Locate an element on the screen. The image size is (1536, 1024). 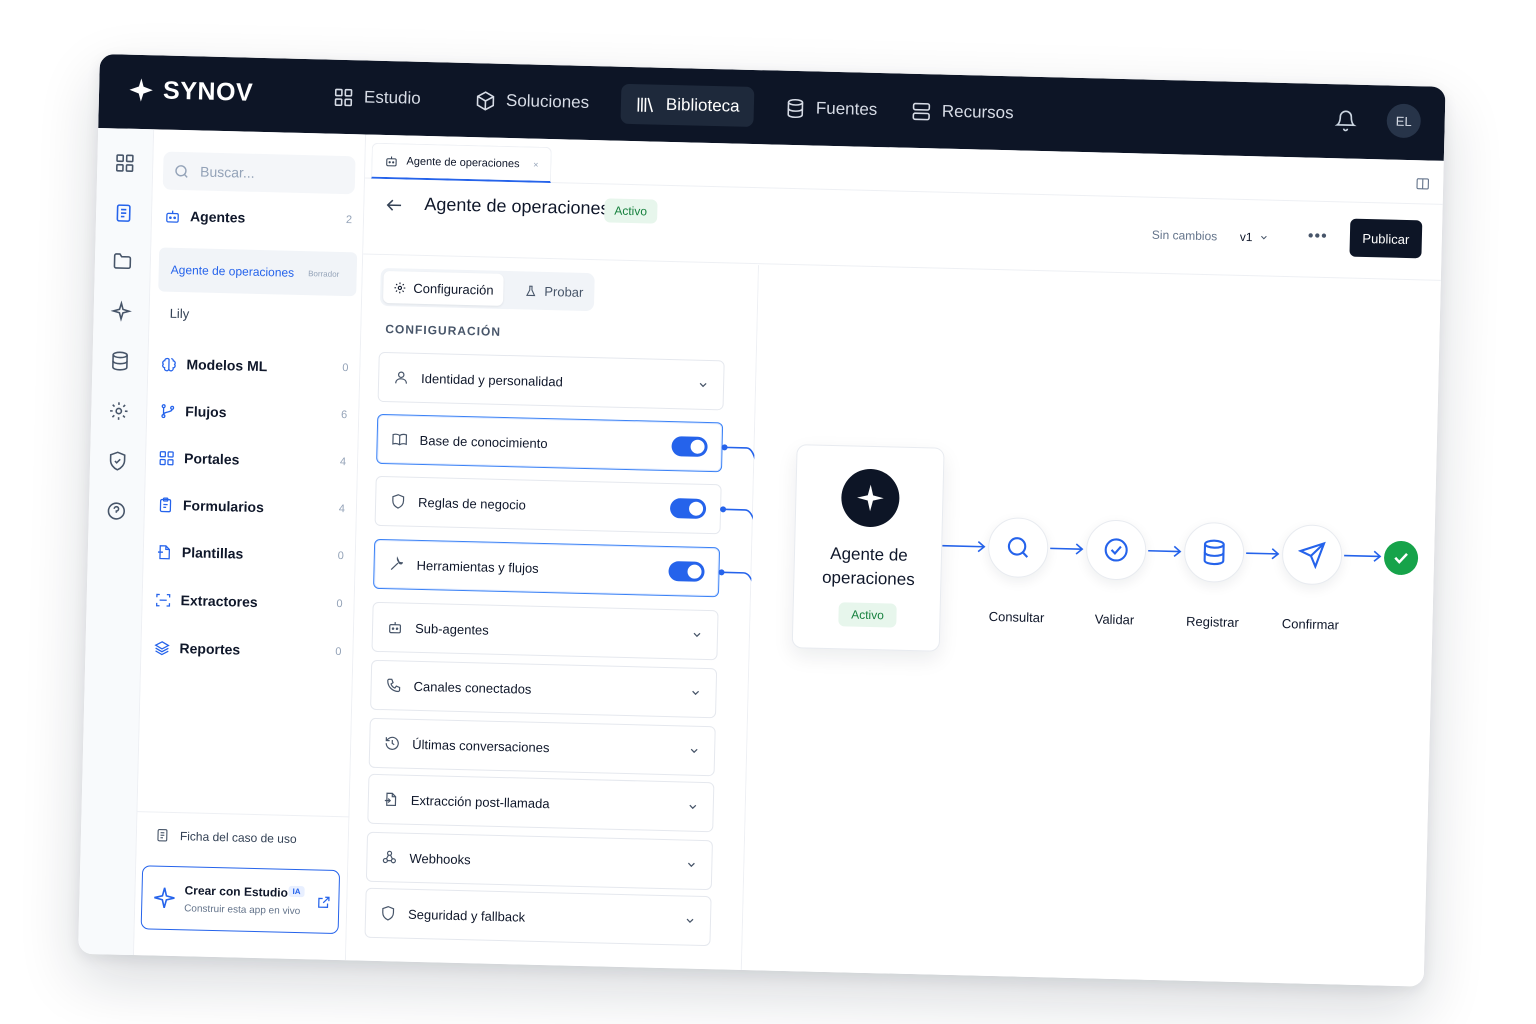
agent-item-operaciones: Agente de operaciones Borrador is located at coordinates (258, 272).